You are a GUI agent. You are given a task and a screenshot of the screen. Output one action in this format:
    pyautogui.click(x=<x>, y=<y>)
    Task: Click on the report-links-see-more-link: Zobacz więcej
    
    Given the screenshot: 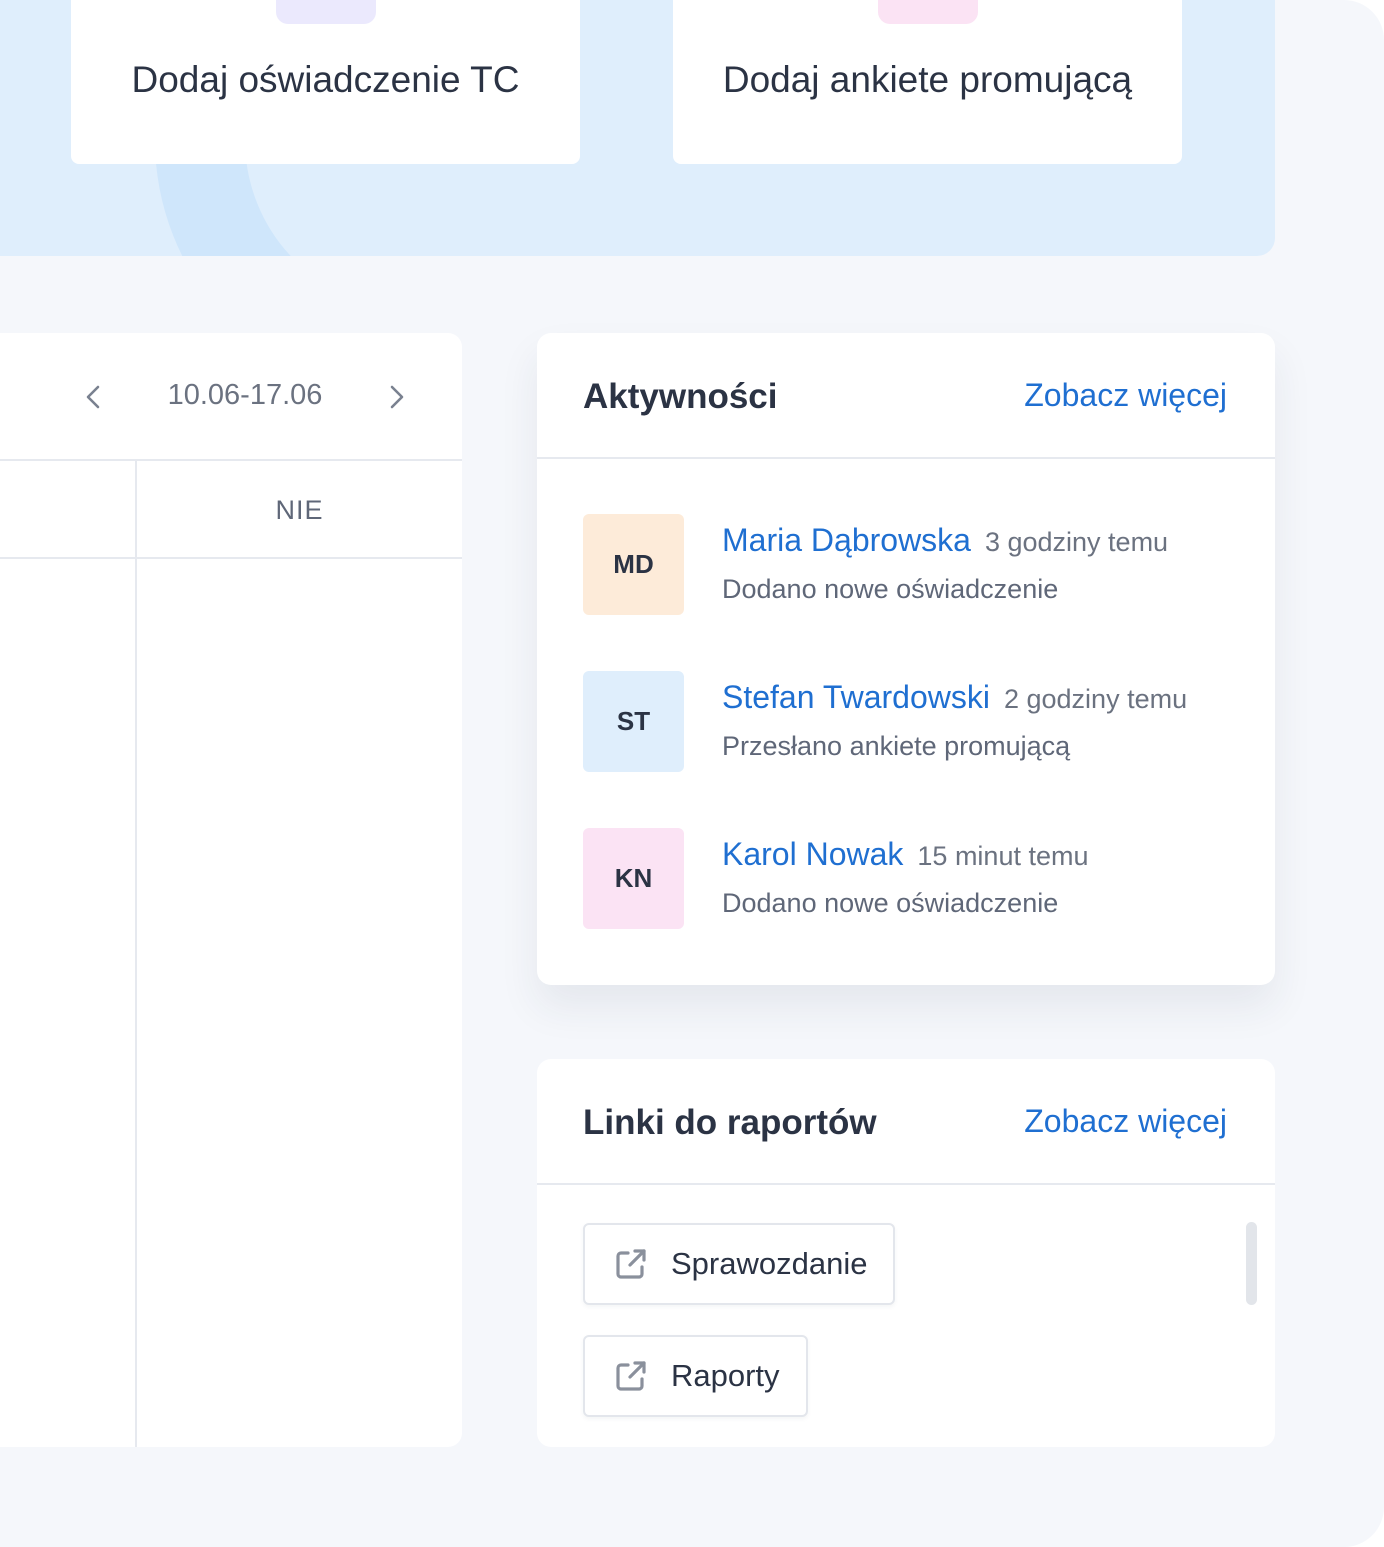 What is the action you would take?
    pyautogui.click(x=1125, y=1121)
    